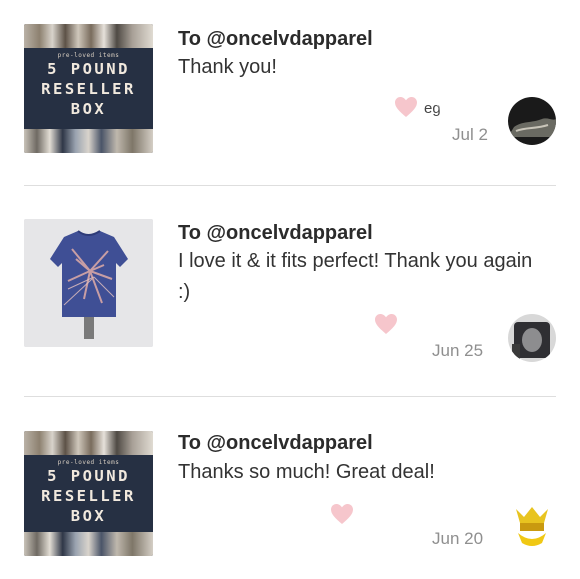 Image resolution: width=580 pixels, height=579 pixels. I want to click on review-date: Jul 2, so click(470, 134).